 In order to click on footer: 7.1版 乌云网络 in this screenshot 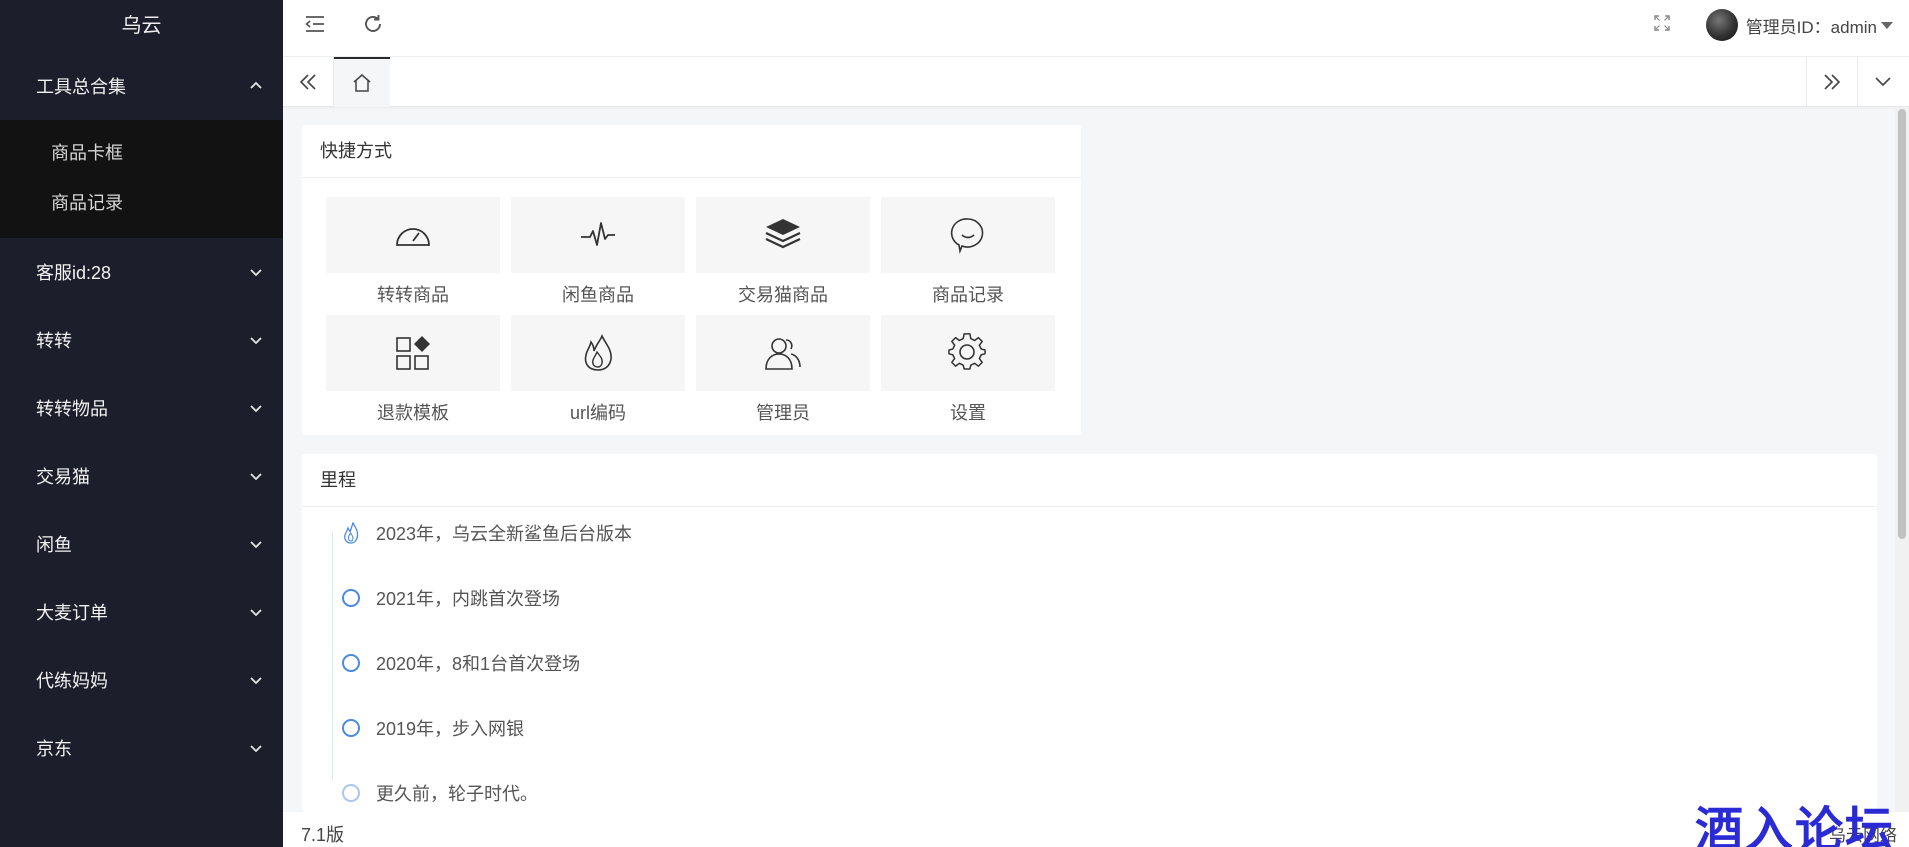, I will do `click(1096, 829)`.